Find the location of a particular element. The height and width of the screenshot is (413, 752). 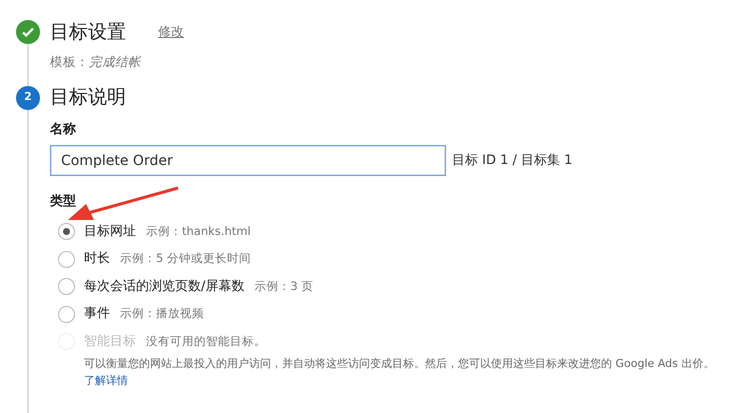

description-text: 可以衡量您的网站上最投入的用户访问，并自动将这些访问变成目标。然后，您可以使用这些目标来改进您的 Google Ads 出价。 了解详情 is located at coordinates (400, 373).